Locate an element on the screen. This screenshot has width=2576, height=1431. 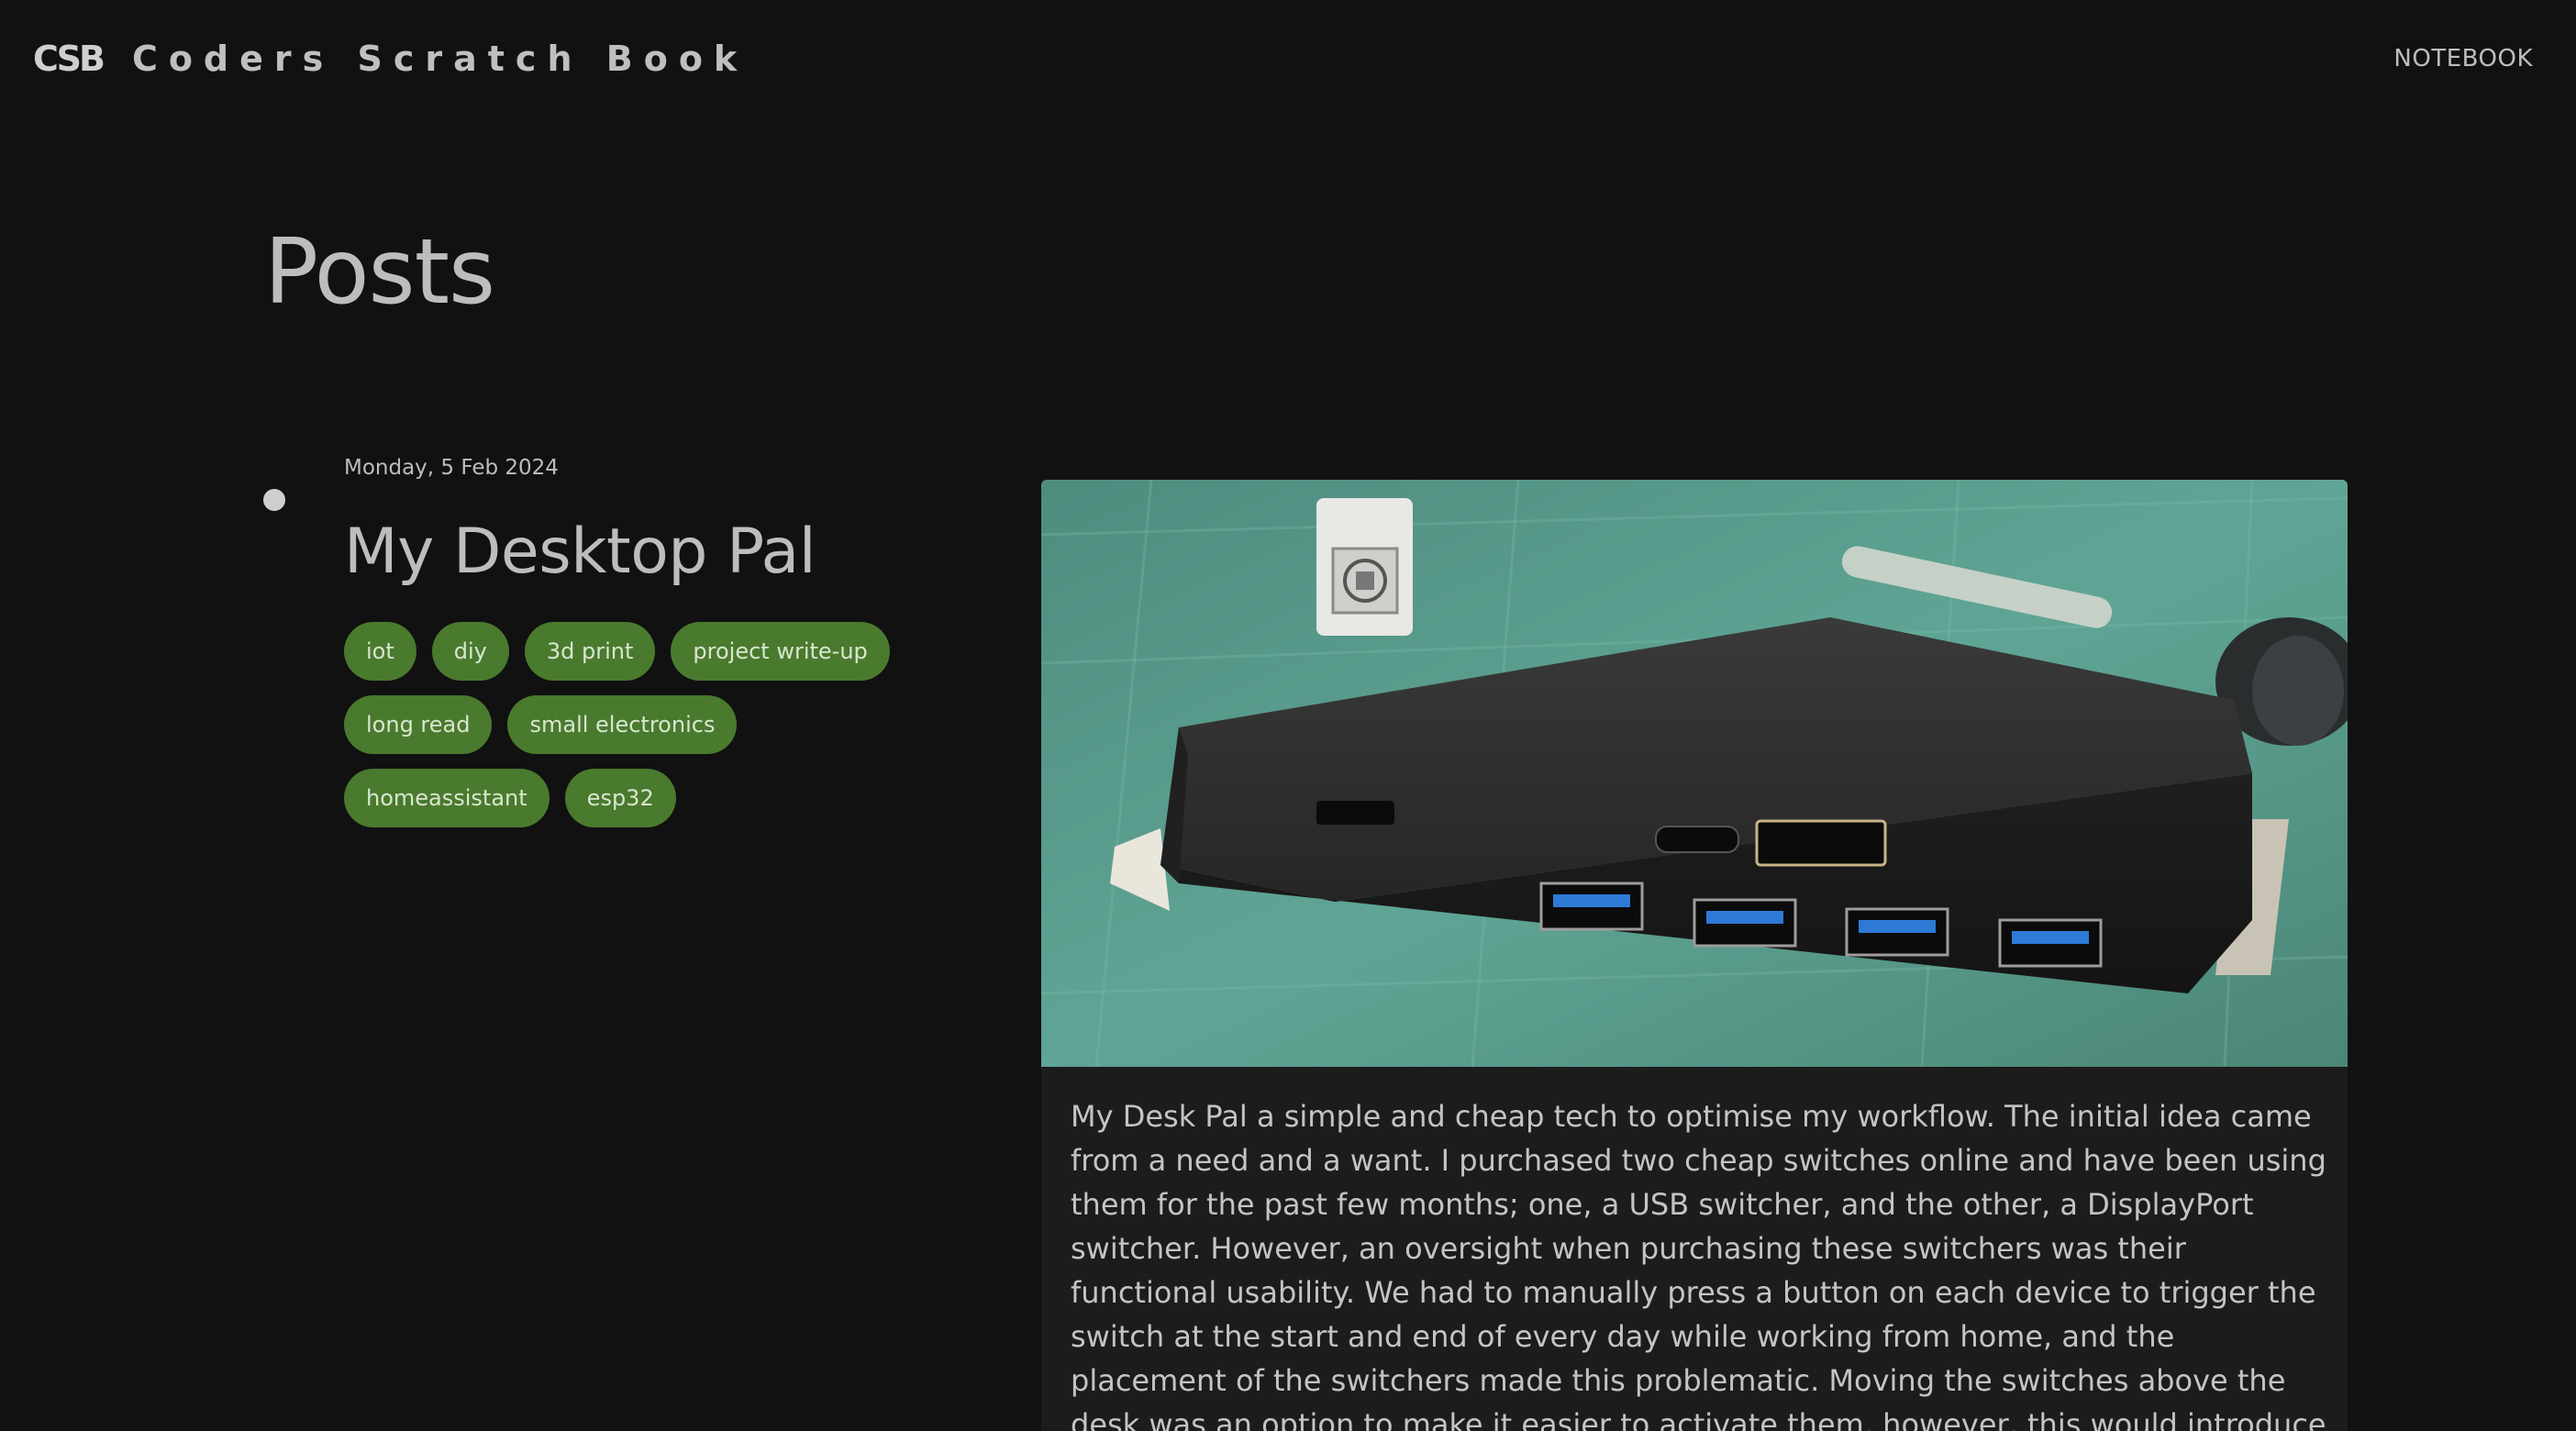
tag-long-read: long read is located at coordinates (418, 724).